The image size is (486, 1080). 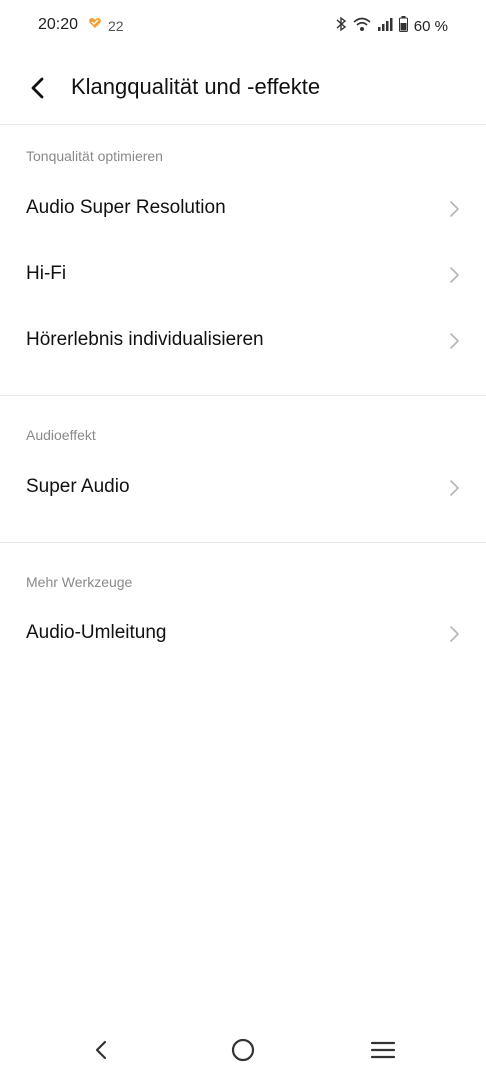 What do you see at coordinates (243, 634) in the screenshot?
I see `list-item-audio-umleitung: Audio-Umleitung` at bounding box center [243, 634].